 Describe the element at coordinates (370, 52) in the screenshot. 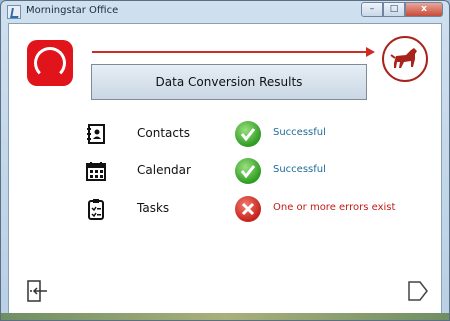

I see `arrow-head-icon` at that location.